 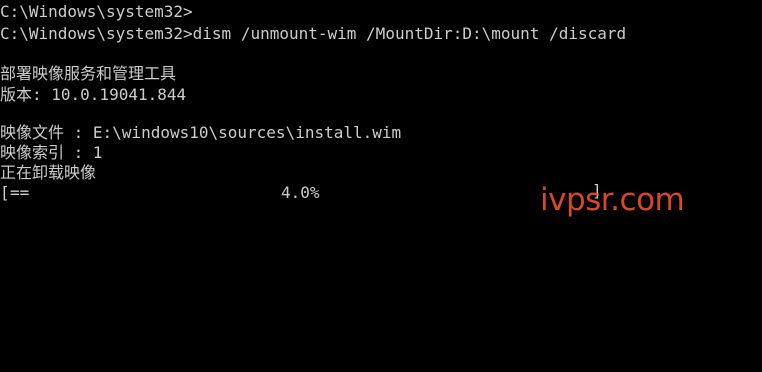 I want to click on progress-bar: ==, so click(x=20, y=192).